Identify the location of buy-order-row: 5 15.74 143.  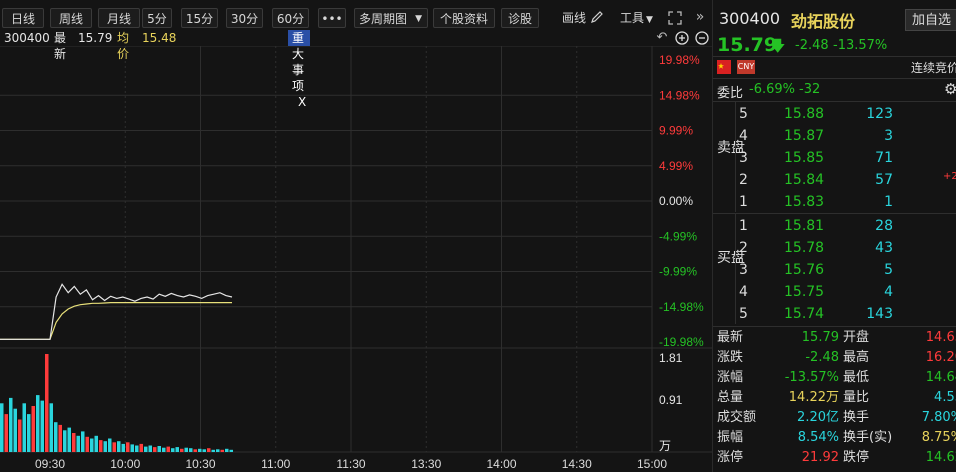
(834, 314).